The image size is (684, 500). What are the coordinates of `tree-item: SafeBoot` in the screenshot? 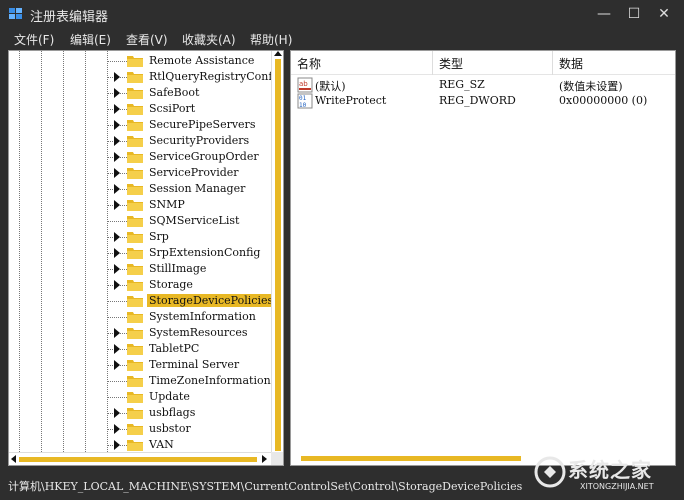 It's located at (140, 93).